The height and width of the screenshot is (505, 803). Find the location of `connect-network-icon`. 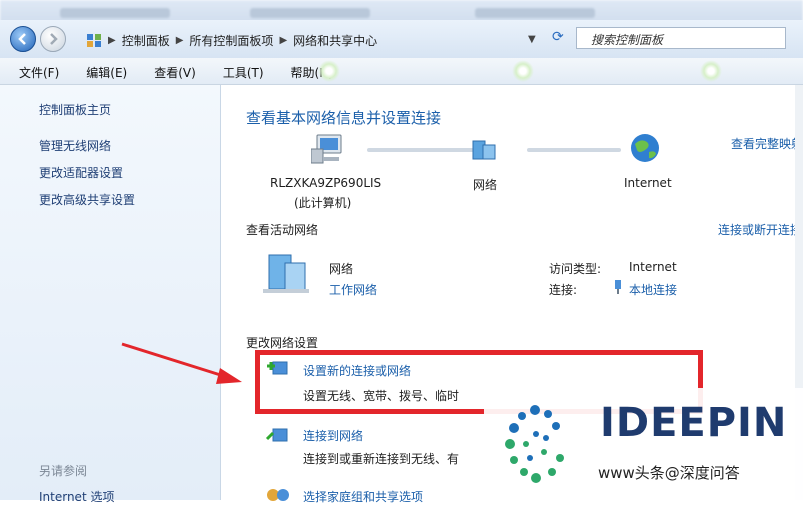

connect-network-icon is located at coordinates (276, 435).